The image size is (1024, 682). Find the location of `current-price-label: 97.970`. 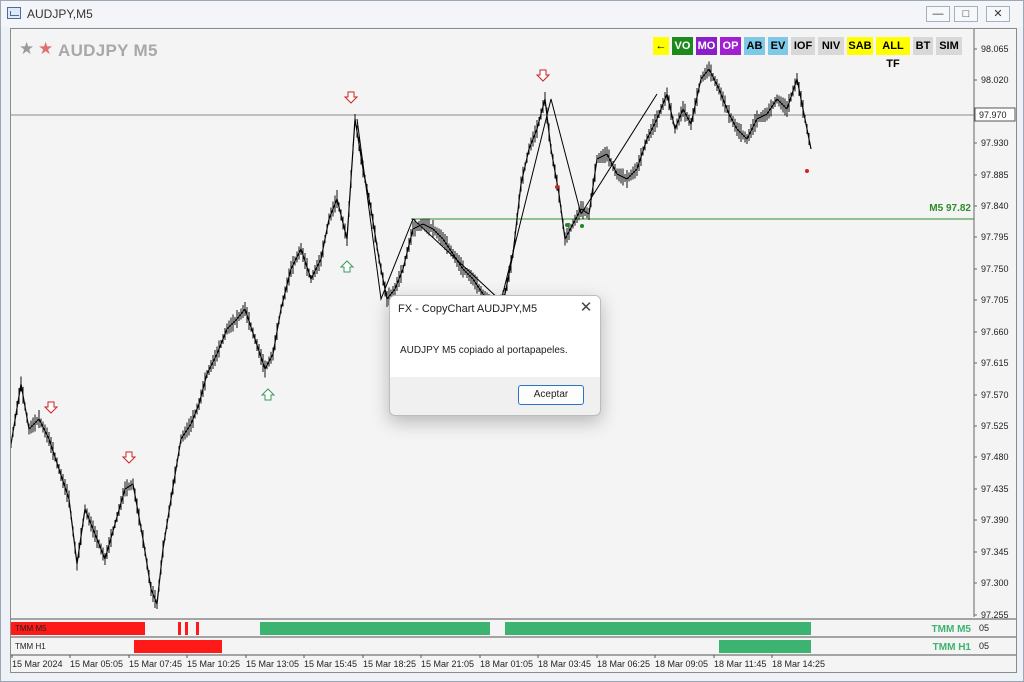

current-price-label: 97.970 is located at coordinates (993, 115).